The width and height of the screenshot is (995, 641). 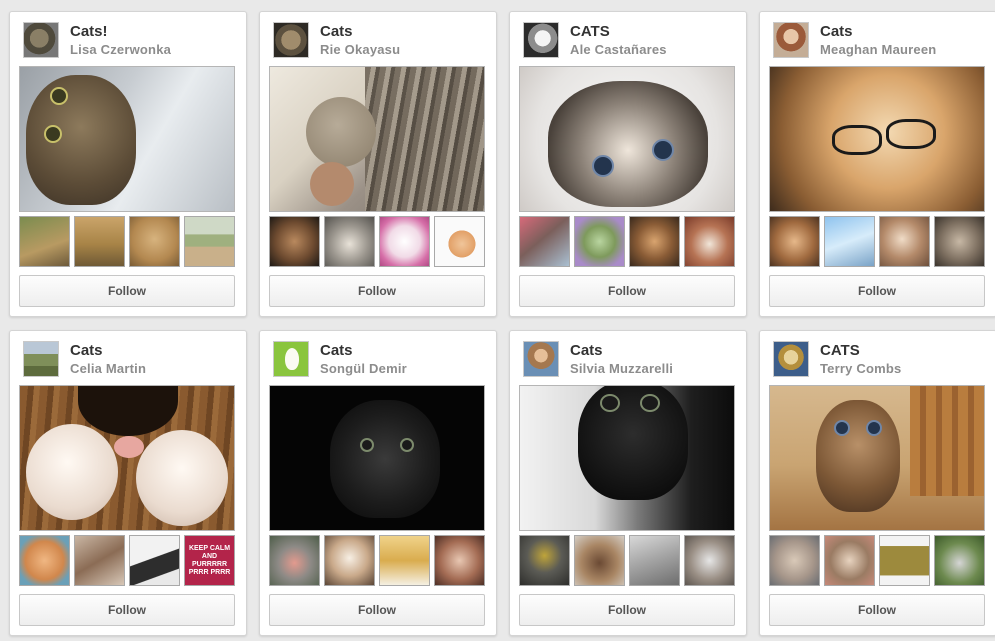 I want to click on board-owner: Celia Martin, so click(x=108, y=368).